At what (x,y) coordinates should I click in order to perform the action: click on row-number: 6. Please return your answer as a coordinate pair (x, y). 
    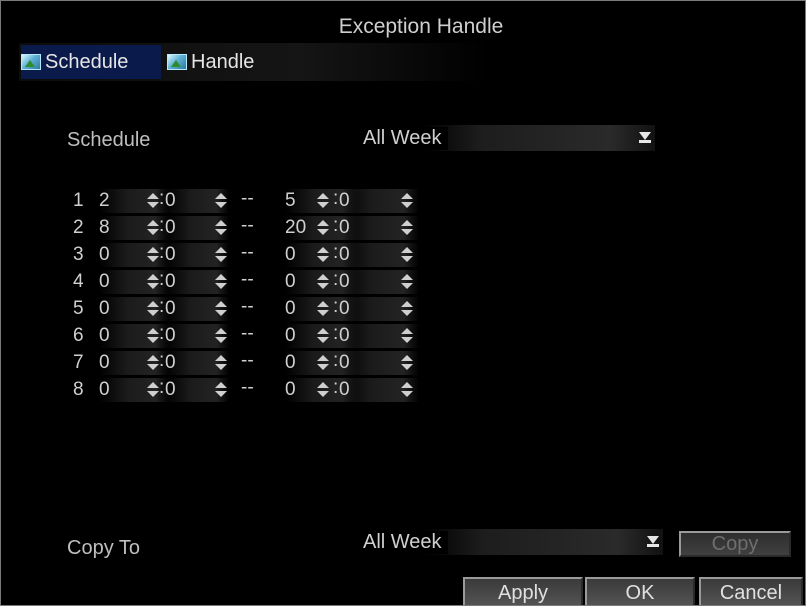
    Looking at the image, I should click on (78, 335).